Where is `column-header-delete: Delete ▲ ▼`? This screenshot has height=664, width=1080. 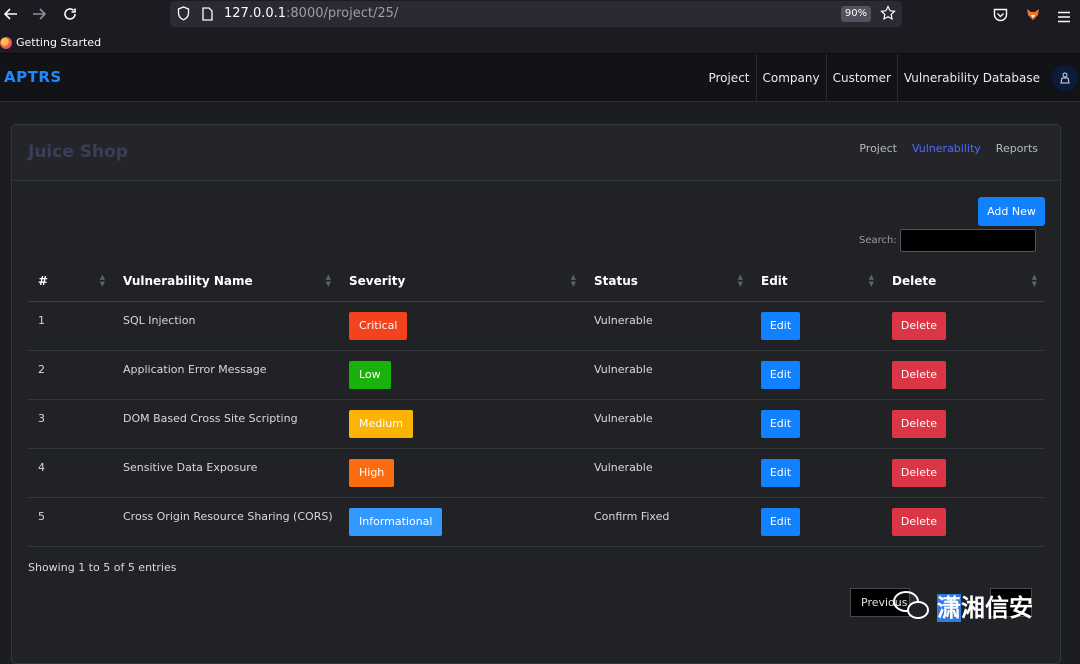
column-header-delete: Delete ▲ ▼ is located at coordinates (963, 282).